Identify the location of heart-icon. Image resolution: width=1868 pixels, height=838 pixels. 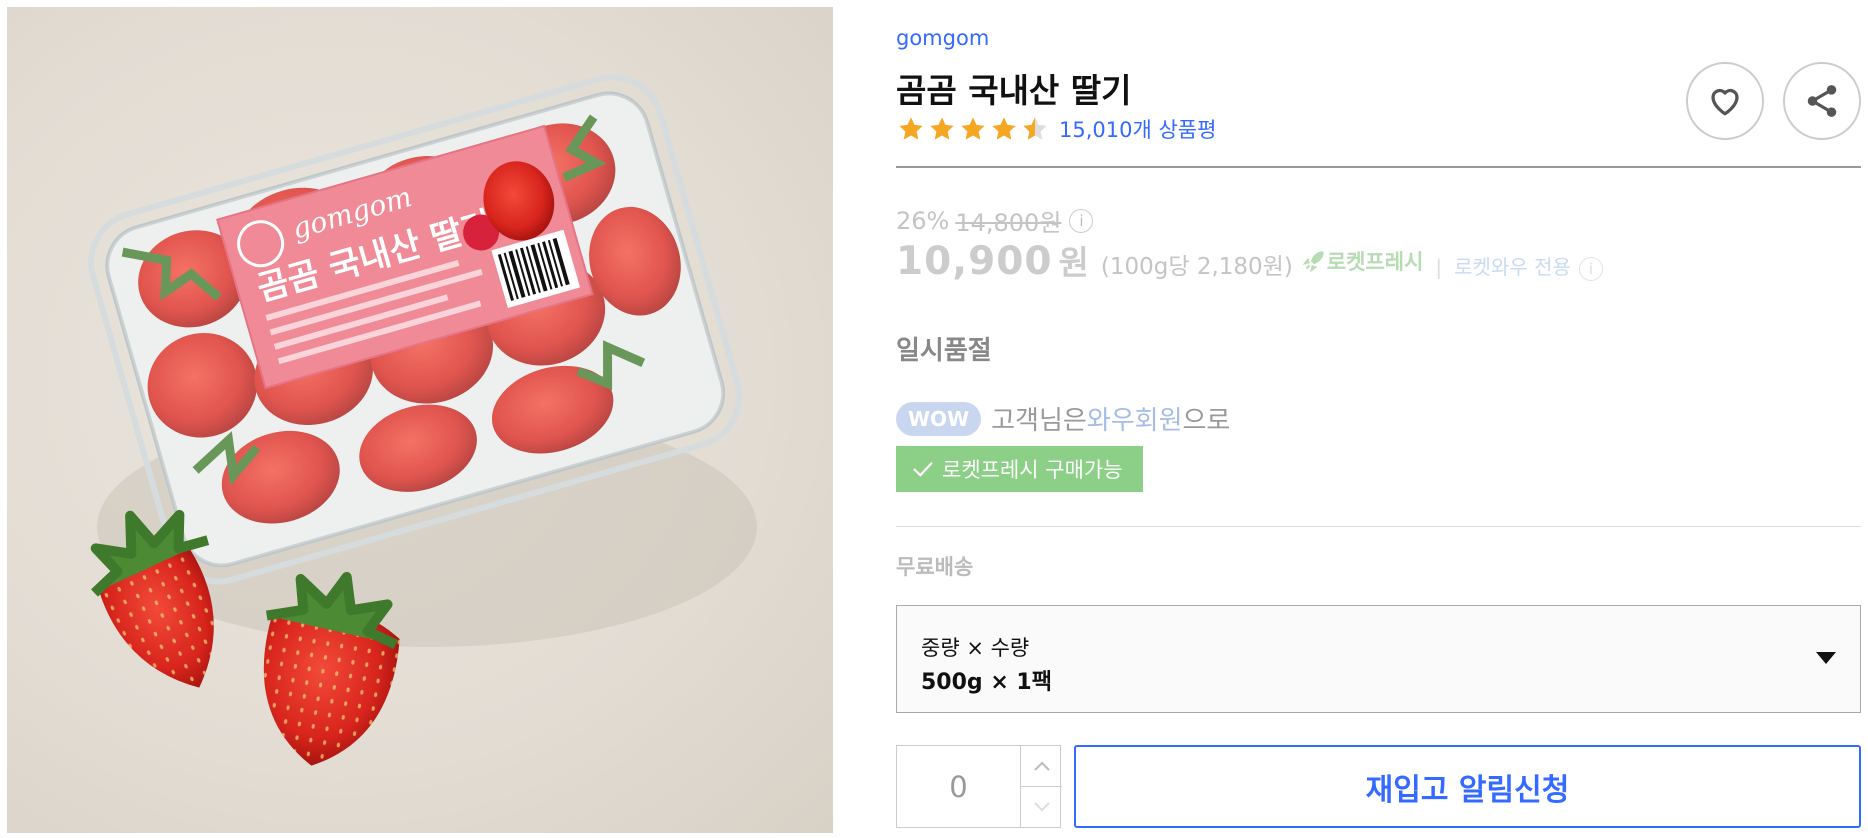
(1725, 102).